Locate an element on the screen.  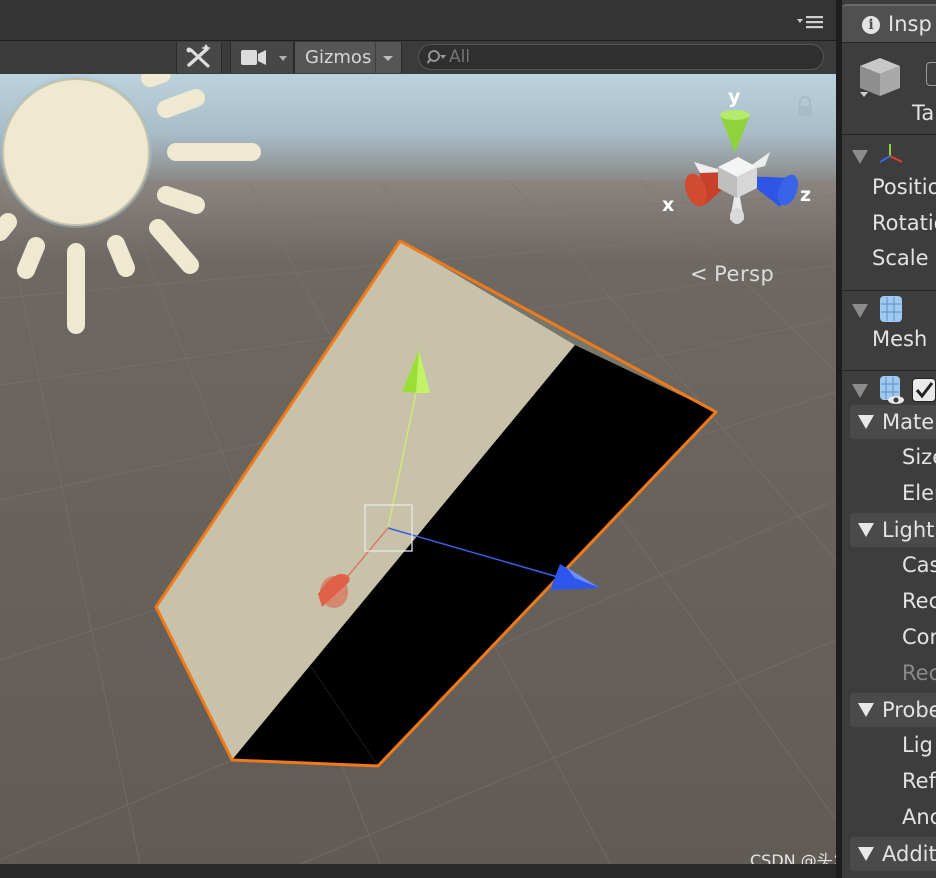
scene-toolbar: Gizmos is located at coordinates (418, 58).